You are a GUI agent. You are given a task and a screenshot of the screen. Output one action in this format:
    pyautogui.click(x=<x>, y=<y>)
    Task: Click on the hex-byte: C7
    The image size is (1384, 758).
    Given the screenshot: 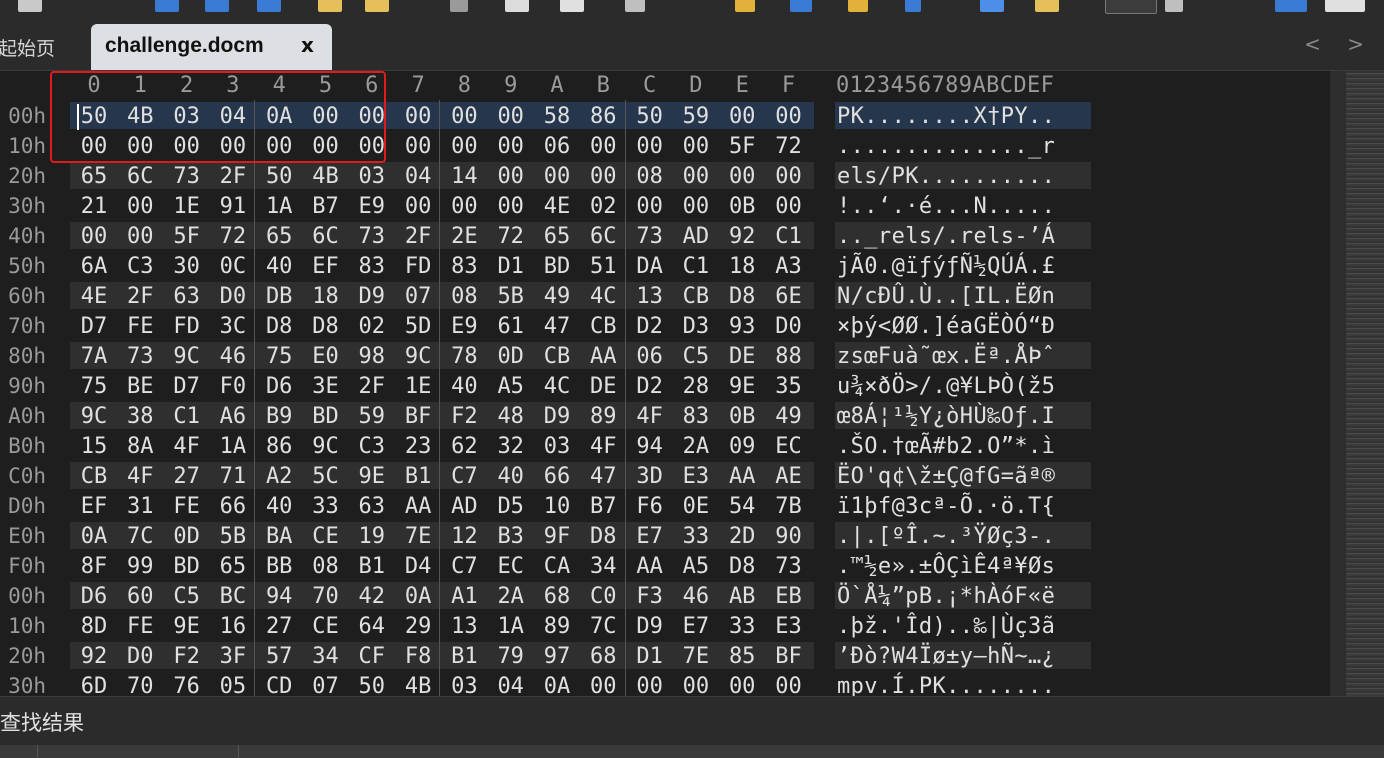 What is the action you would take?
    pyautogui.click(x=464, y=566)
    